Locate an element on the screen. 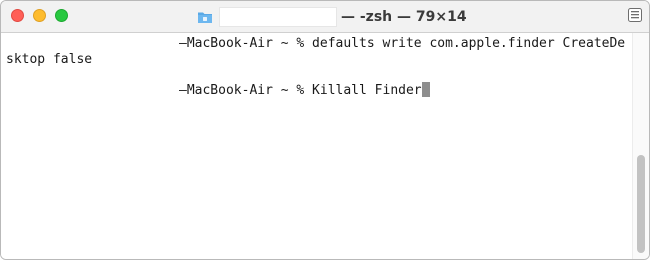 The width and height of the screenshot is (650, 260). terminal-prompt-line: —MacBook-Air ~ % Killall Finder is located at coordinates (304, 90).